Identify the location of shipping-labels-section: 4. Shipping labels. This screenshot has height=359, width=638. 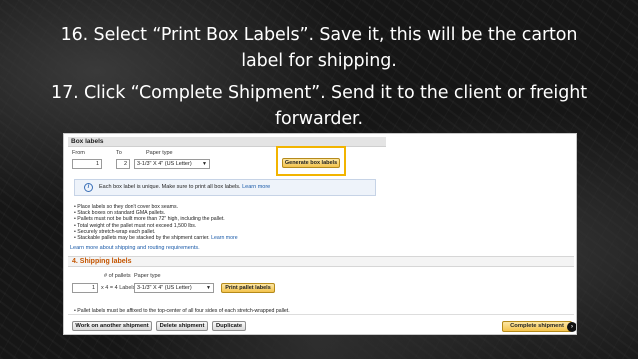
(321, 261).